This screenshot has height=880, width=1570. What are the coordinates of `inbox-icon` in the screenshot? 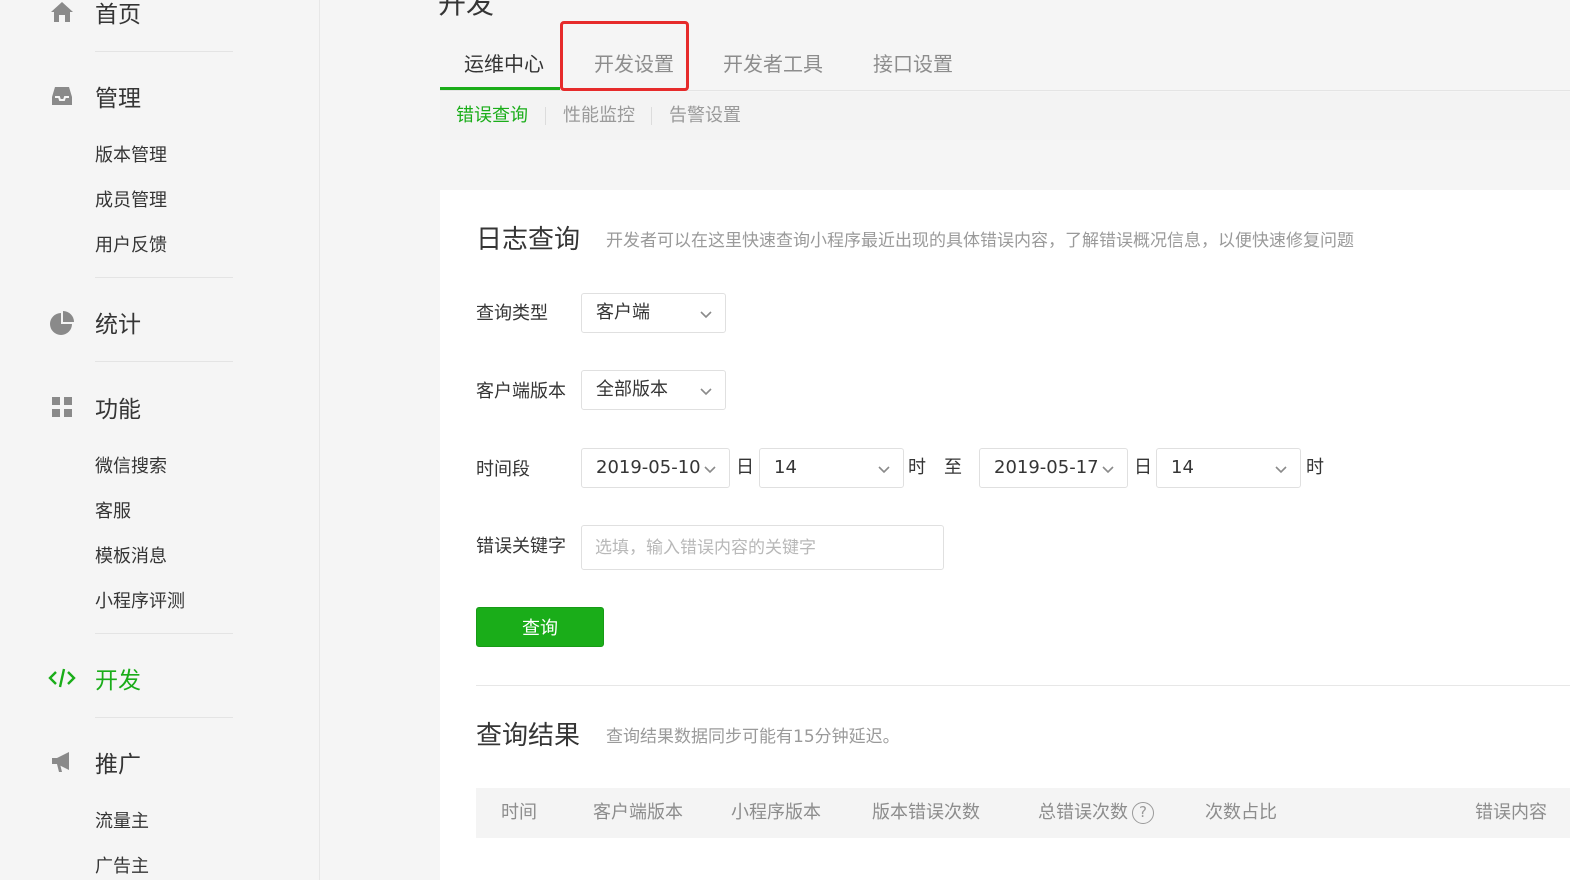 It's located at (62, 96).